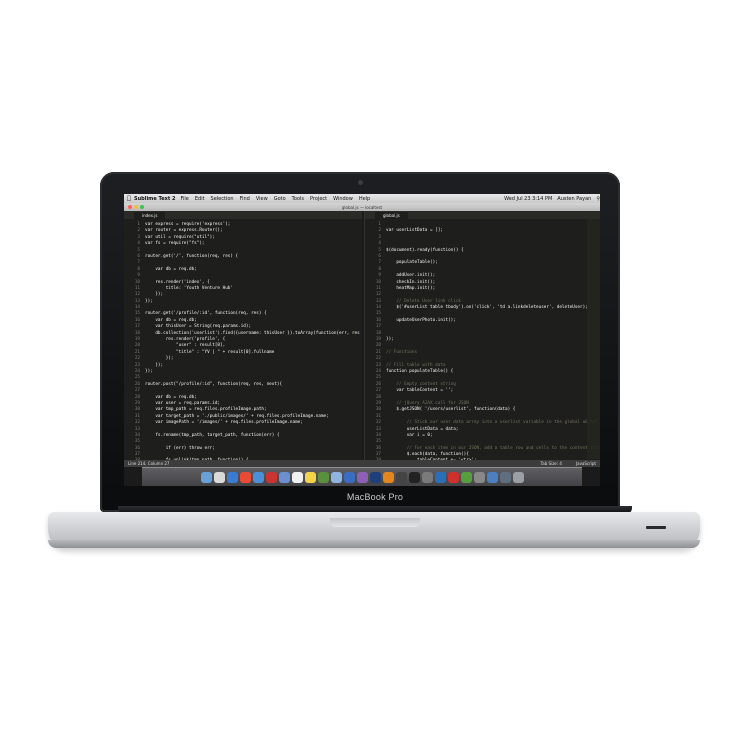 The width and height of the screenshot is (750, 750). What do you see at coordinates (142, 207) in the screenshot?
I see `zoom-window-button` at bounding box center [142, 207].